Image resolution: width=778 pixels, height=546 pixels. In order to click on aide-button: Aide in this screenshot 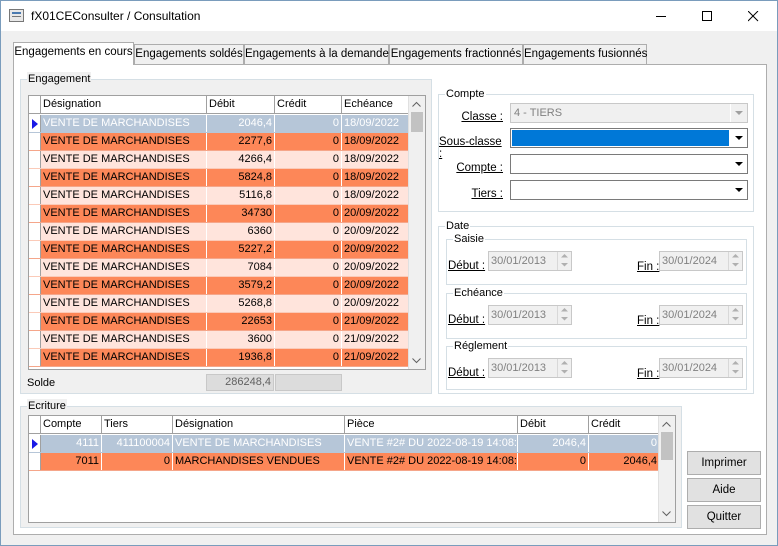, I will do `click(724, 490)`.